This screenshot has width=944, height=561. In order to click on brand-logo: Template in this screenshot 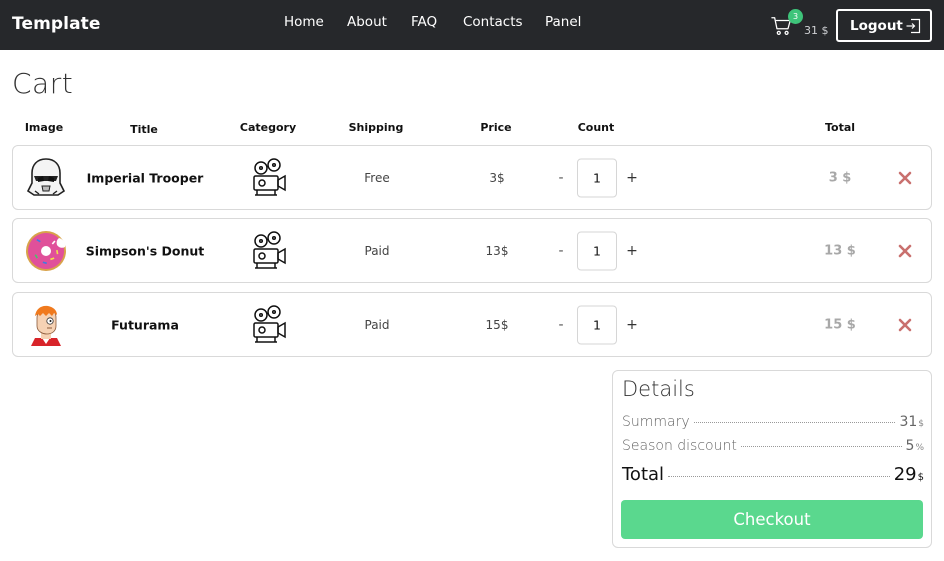, I will do `click(56, 24)`.